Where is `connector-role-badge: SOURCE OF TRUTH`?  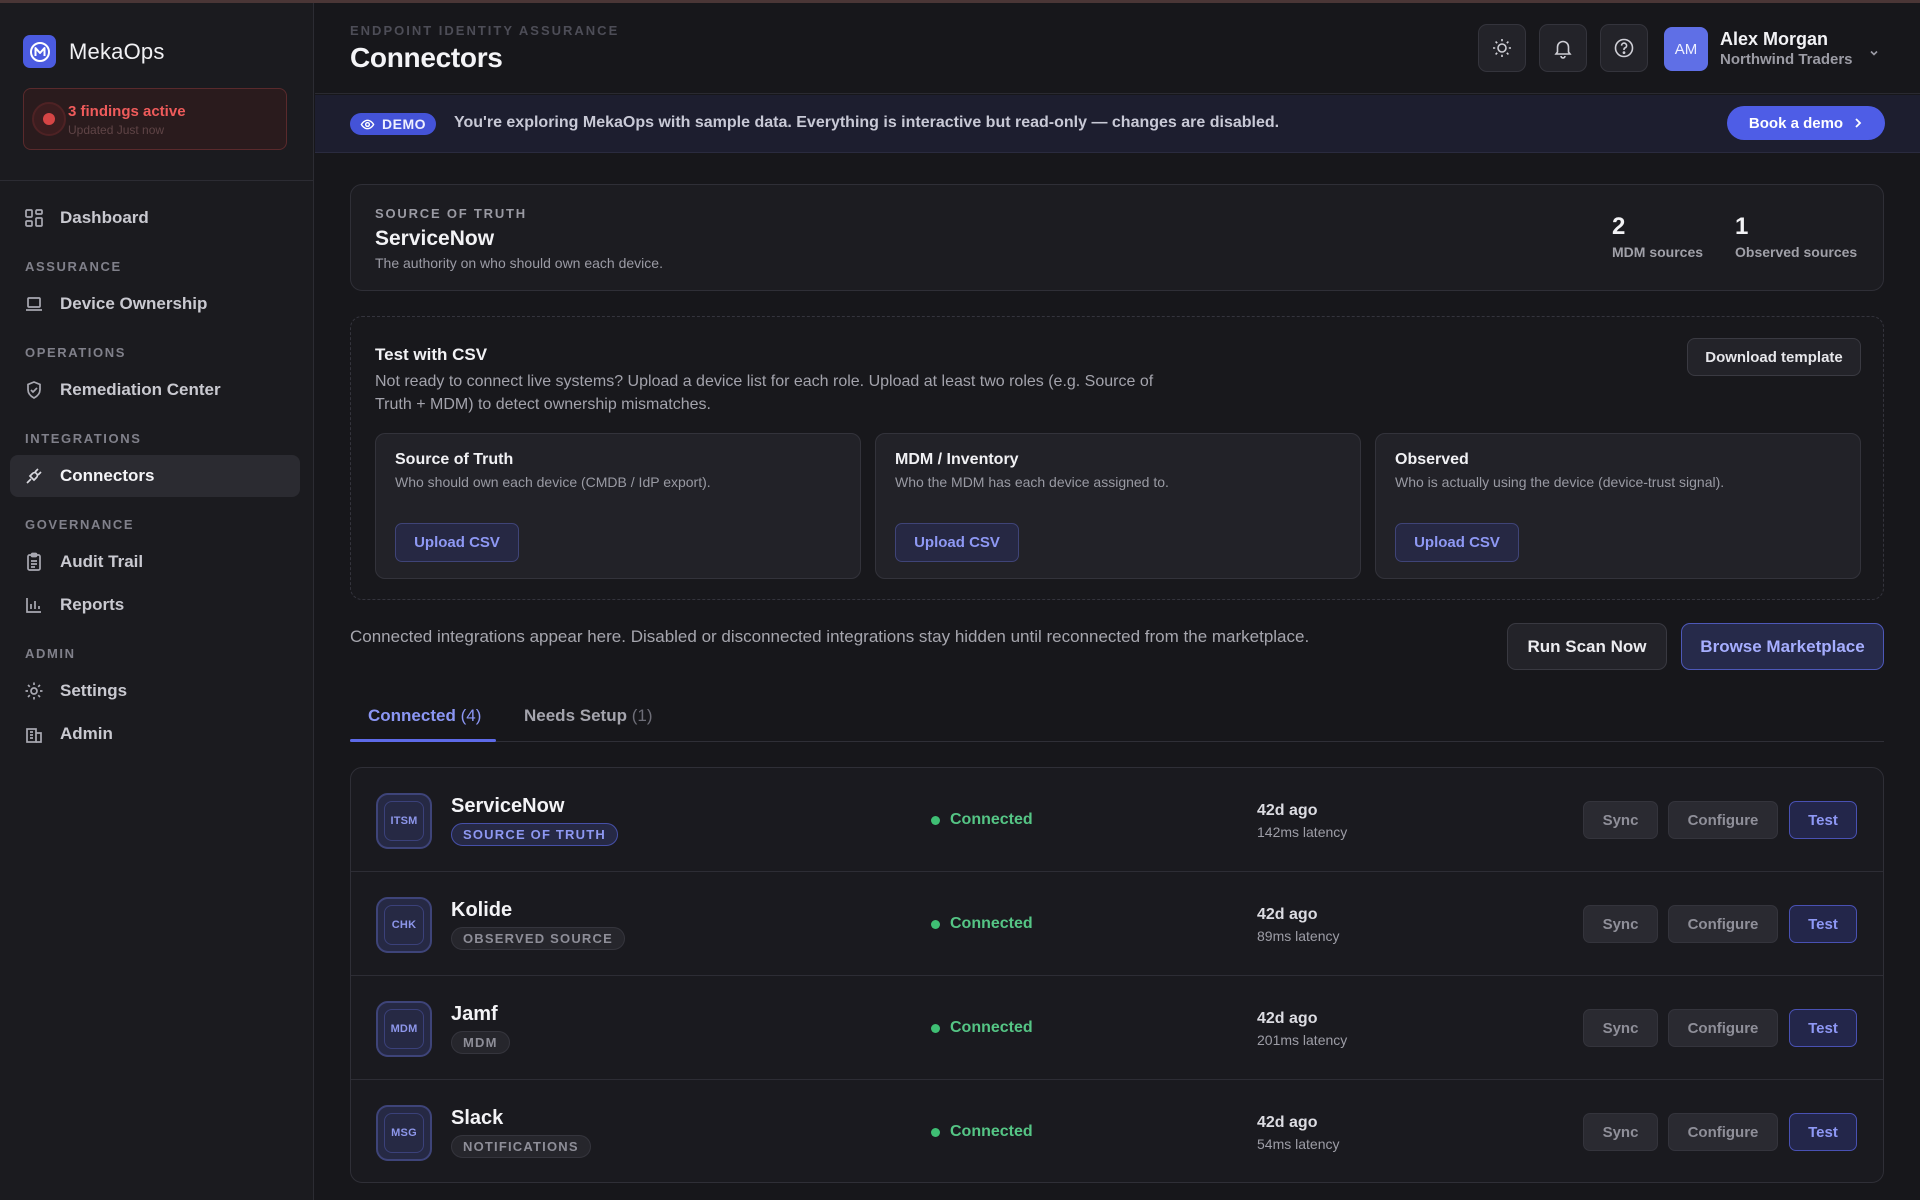 connector-role-badge: SOURCE OF TRUTH is located at coordinates (534, 834).